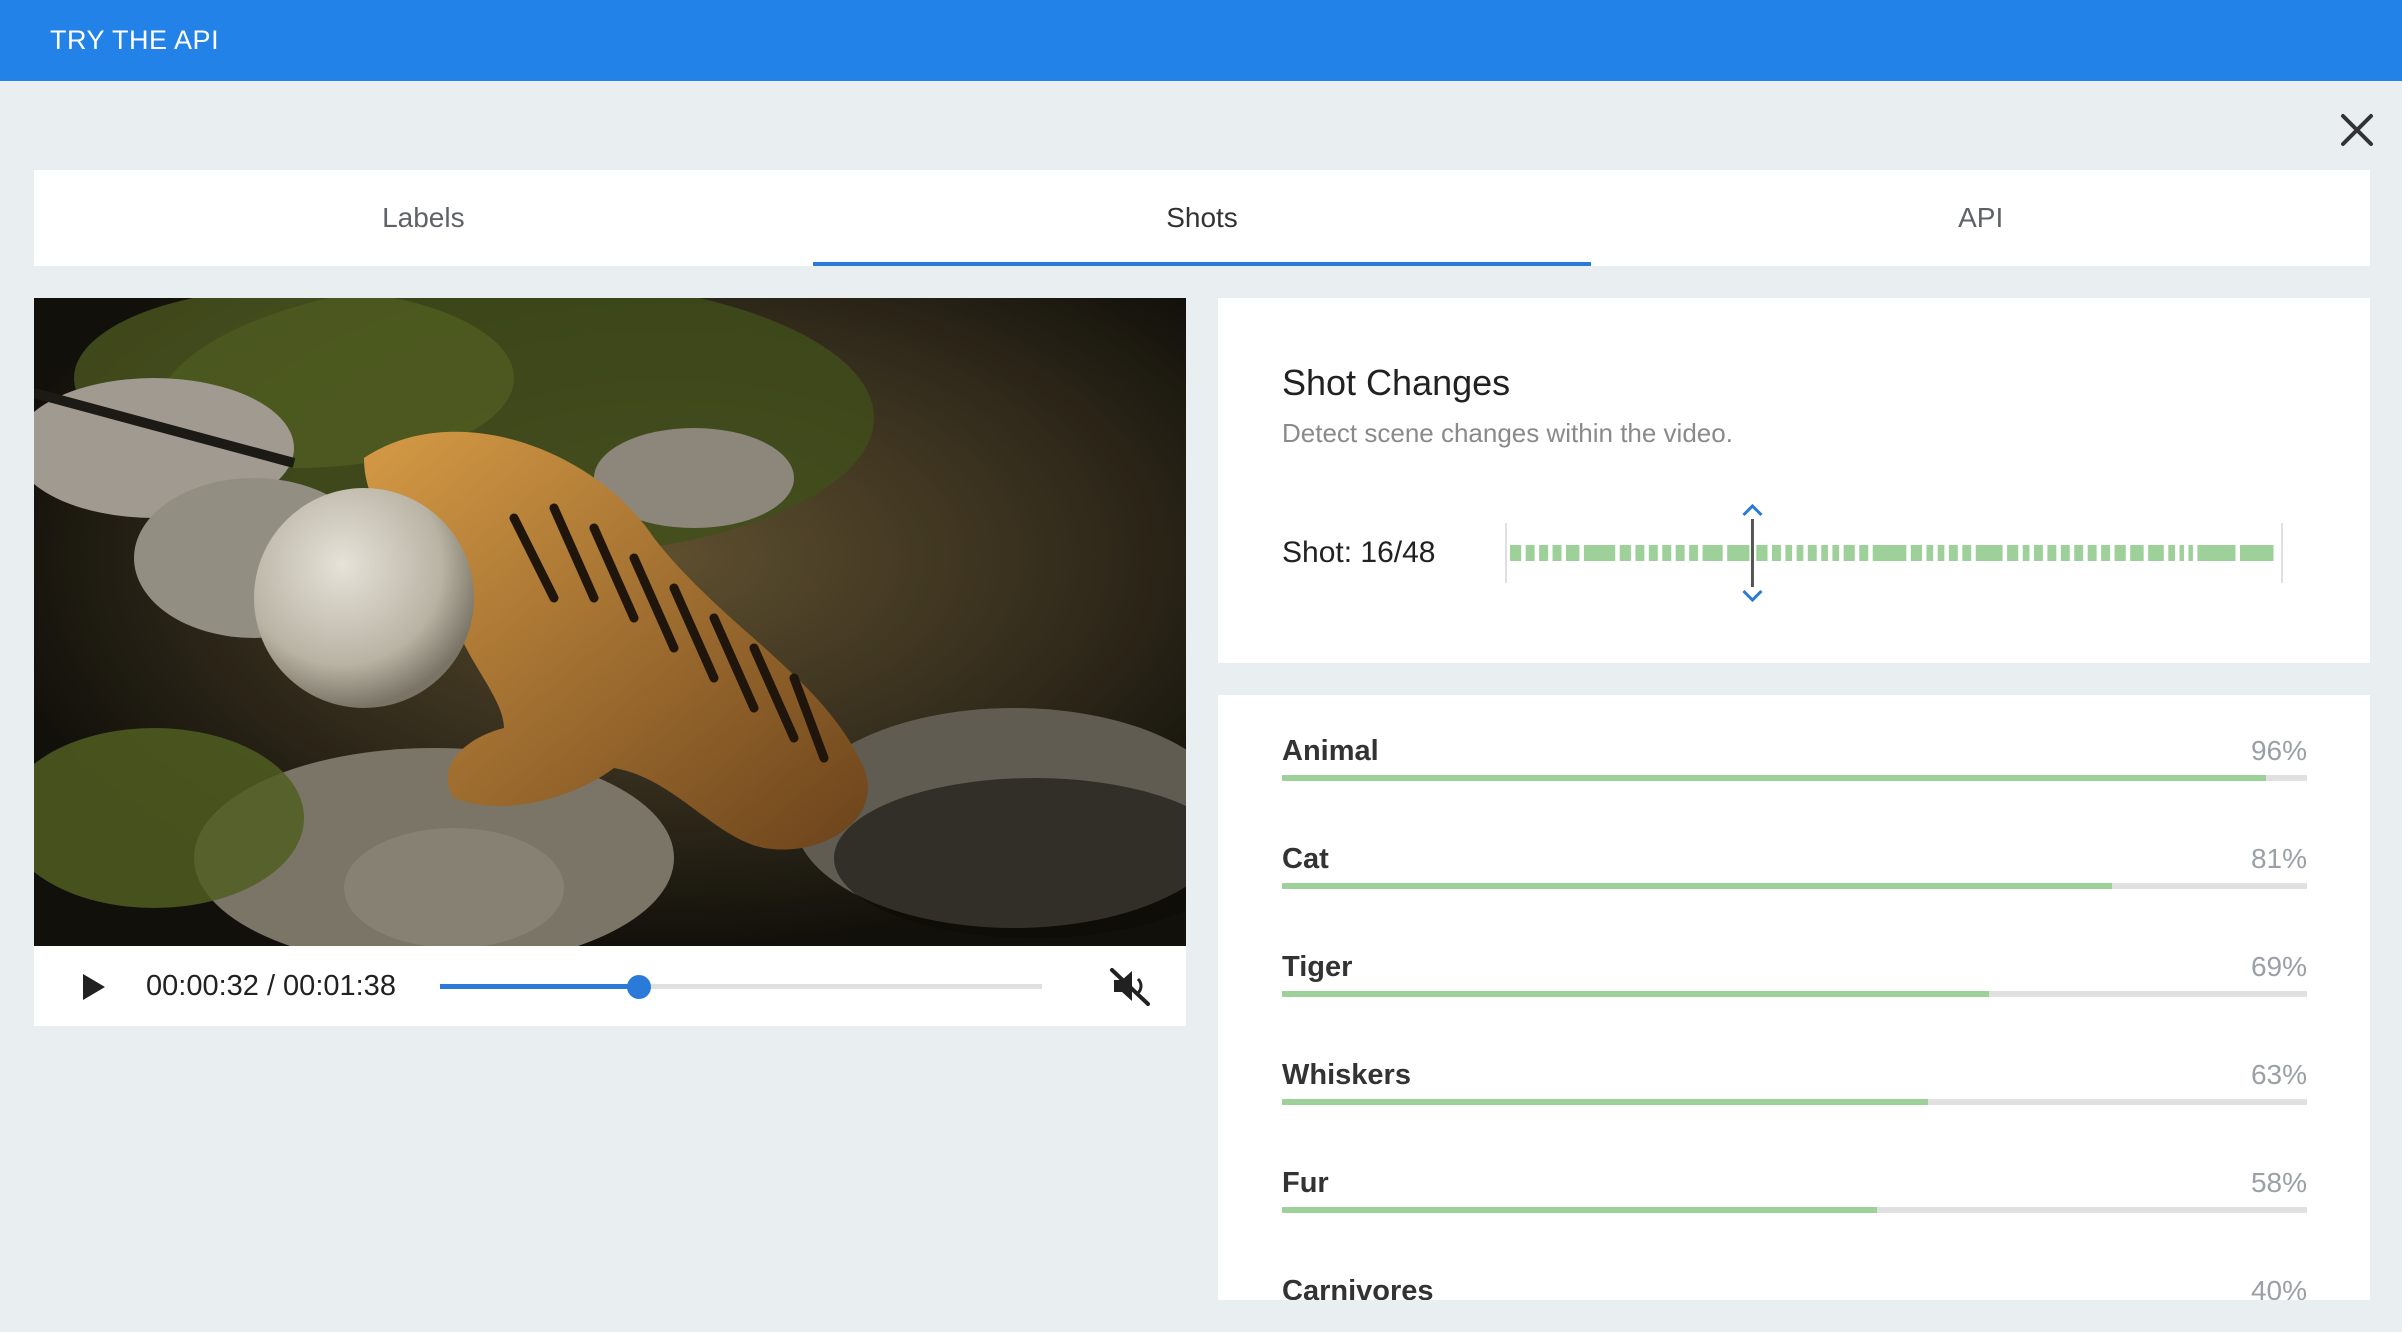 This screenshot has height=1332, width=2402. What do you see at coordinates (638, 987) in the screenshot?
I see `seek-handle` at bounding box center [638, 987].